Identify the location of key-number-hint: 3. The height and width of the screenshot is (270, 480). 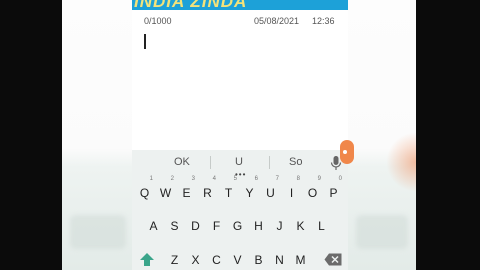
(193, 179).